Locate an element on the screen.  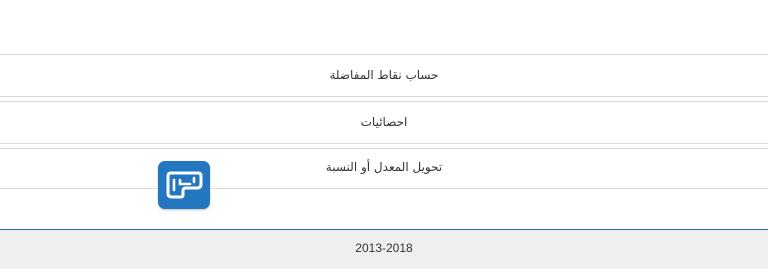
footer-years: 2013-2018 is located at coordinates (384, 248).